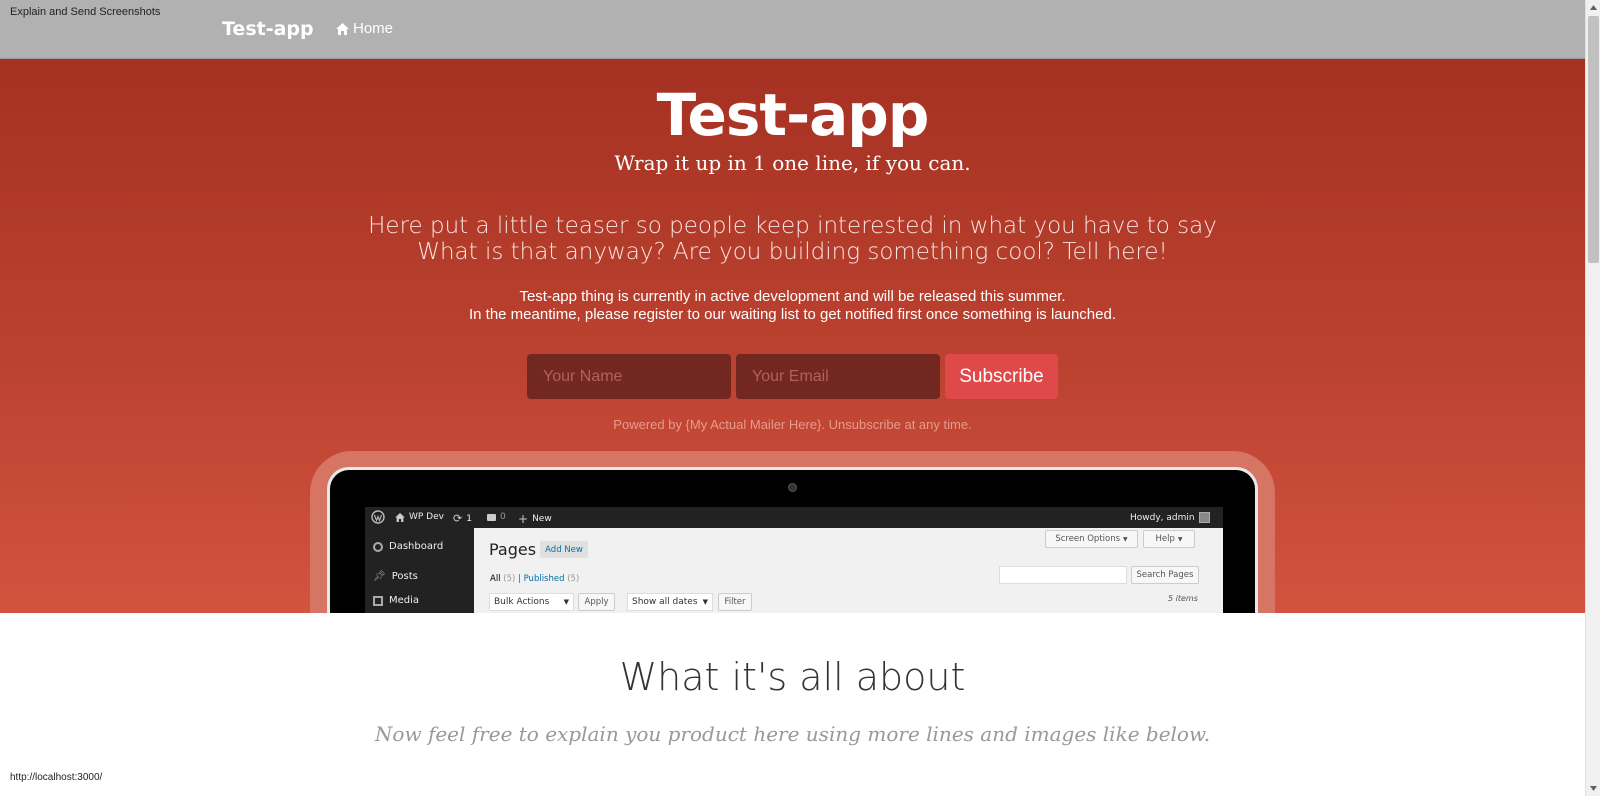 The height and width of the screenshot is (796, 1600). Describe the element at coordinates (1593, 788) in the screenshot. I see `scroll-down-arrow-icon` at that location.